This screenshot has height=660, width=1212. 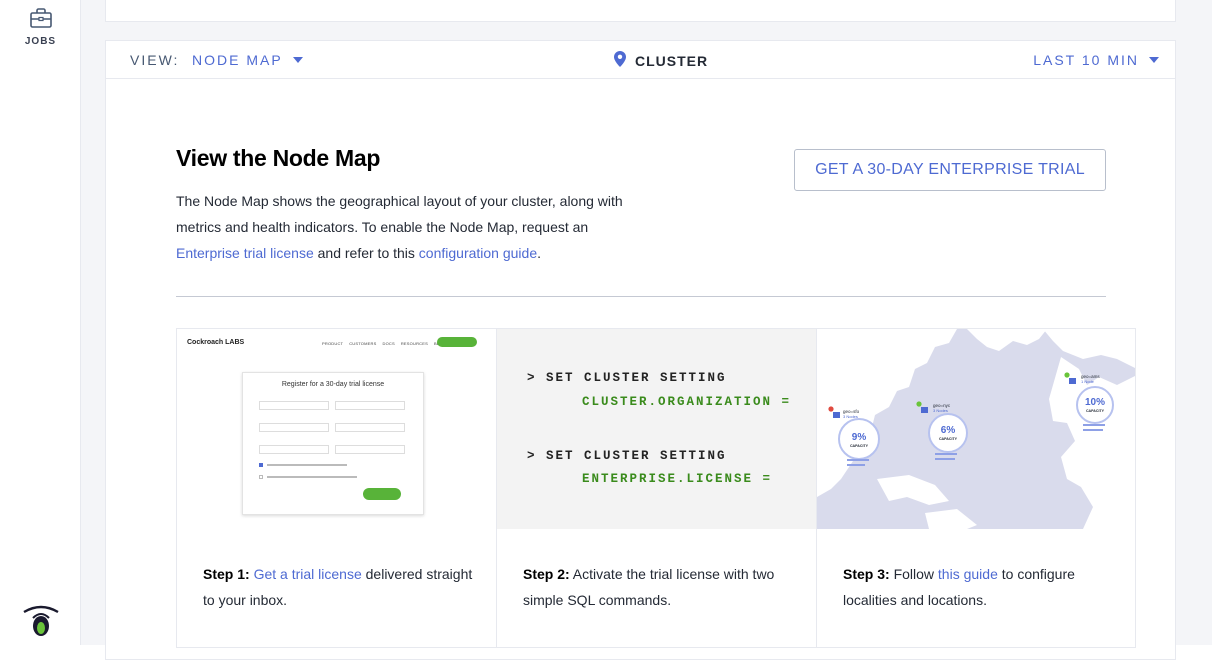 What do you see at coordinates (388, 343) in the screenshot?
I see `mini-nav-link: DOCS` at bounding box center [388, 343].